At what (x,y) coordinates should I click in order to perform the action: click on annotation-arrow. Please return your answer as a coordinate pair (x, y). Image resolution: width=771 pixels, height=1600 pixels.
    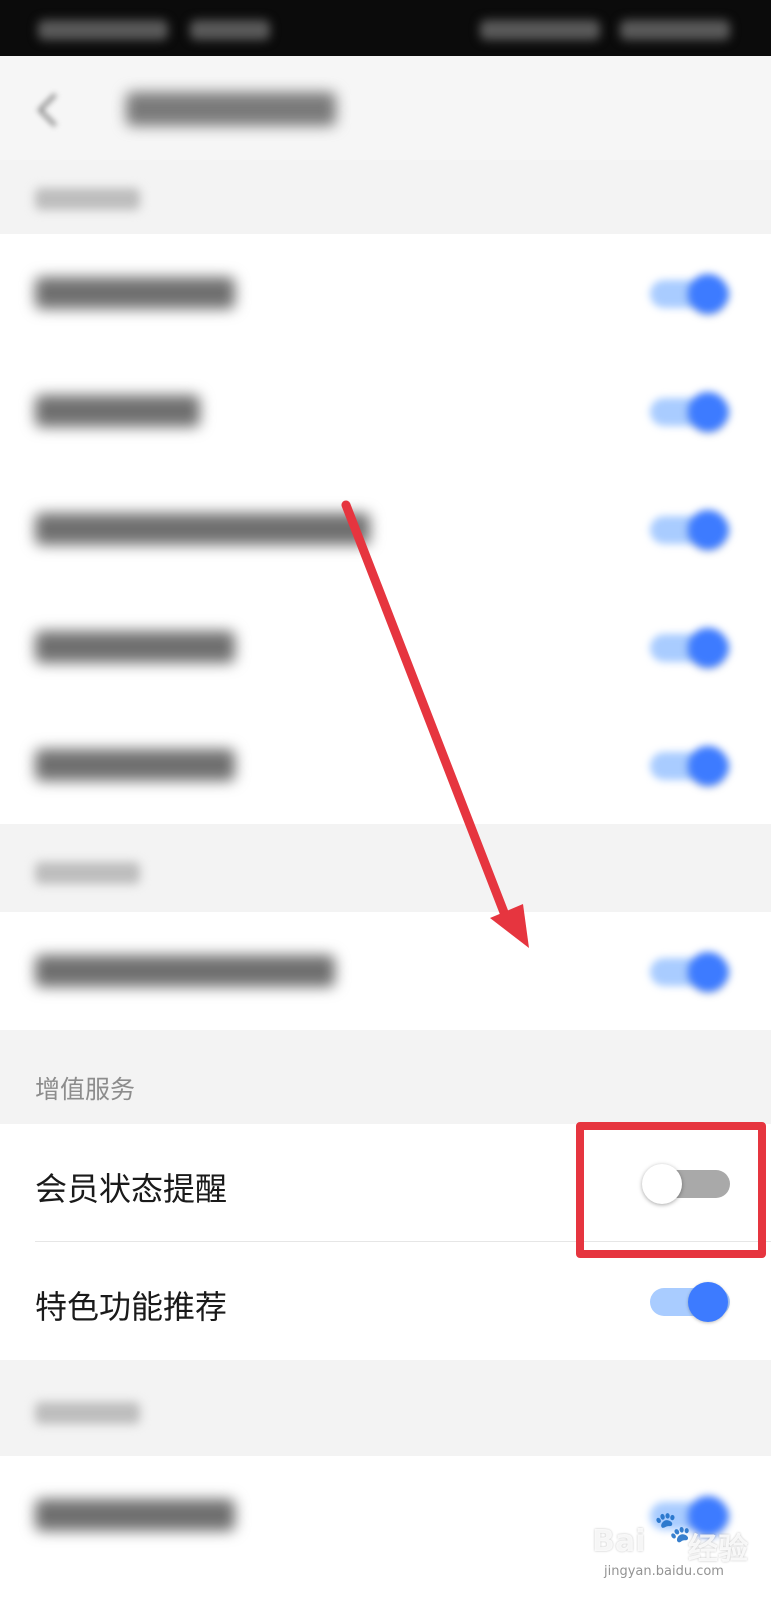
    Looking at the image, I should click on (435, 724).